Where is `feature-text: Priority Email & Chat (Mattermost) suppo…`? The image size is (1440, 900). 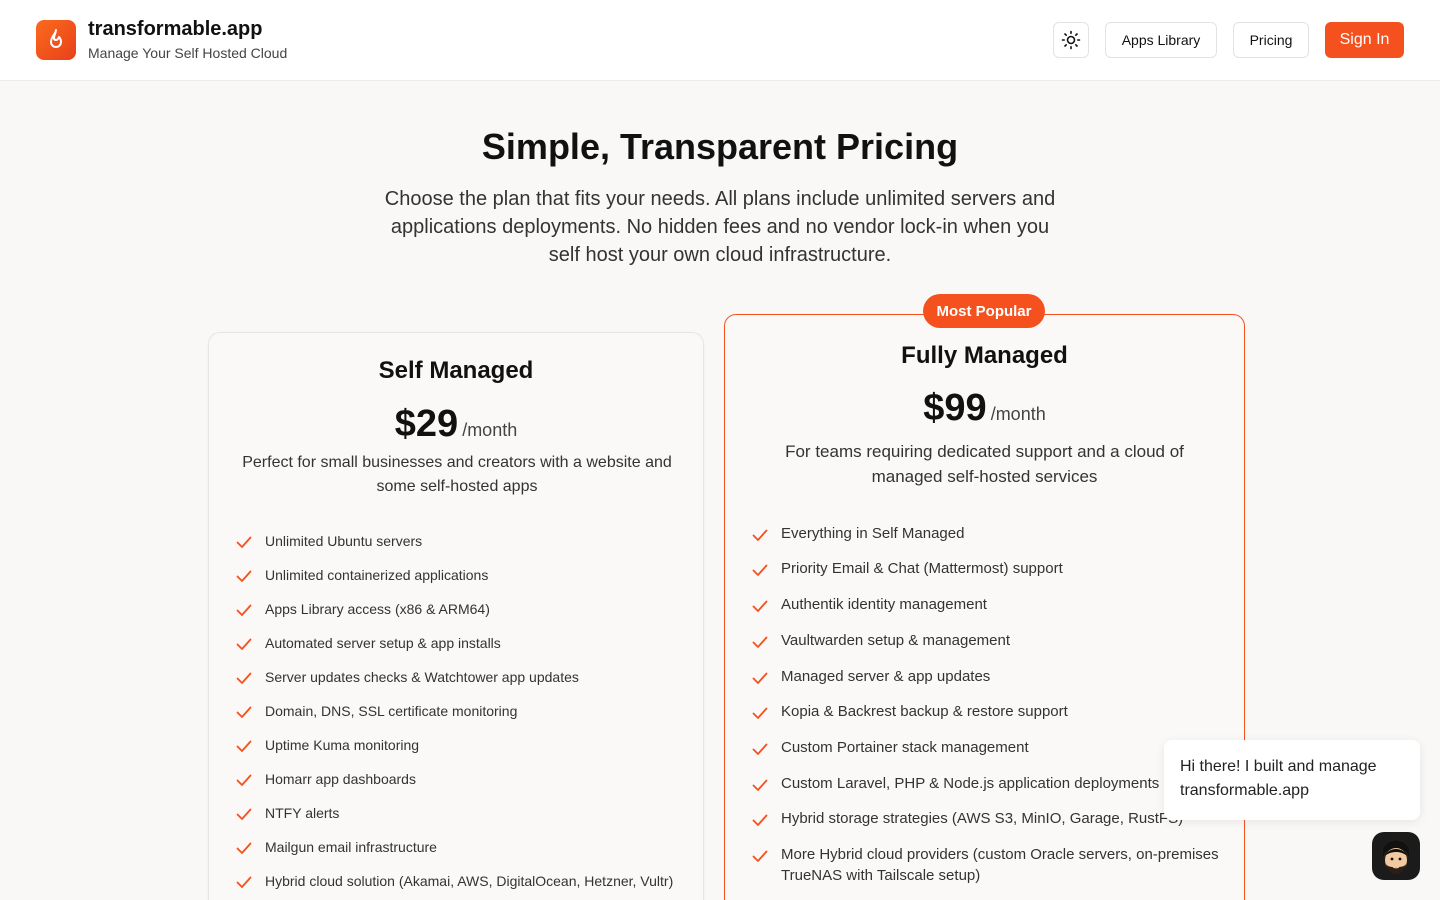 feature-text: Priority Email & Chat (Mattermost) suppo… is located at coordinates (922, 568).